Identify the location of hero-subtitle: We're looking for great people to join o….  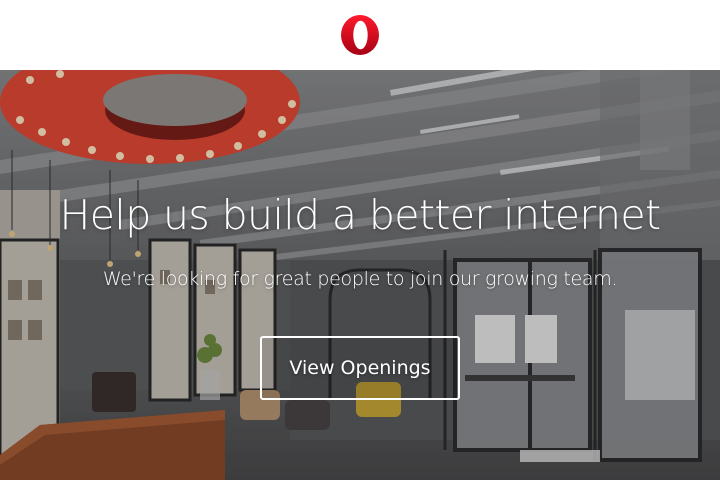
(360, 279).